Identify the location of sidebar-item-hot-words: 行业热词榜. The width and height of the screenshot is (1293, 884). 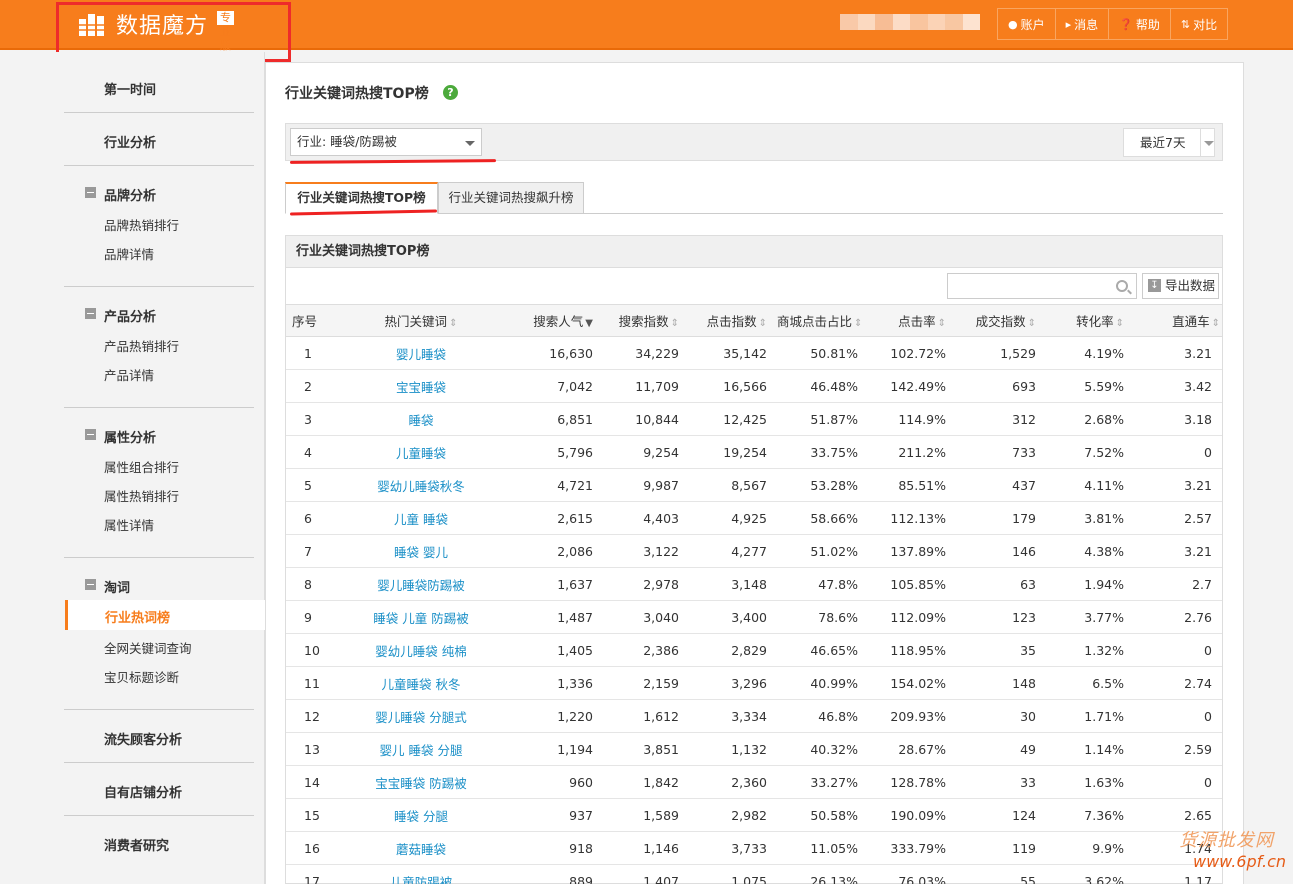
(165, 615).